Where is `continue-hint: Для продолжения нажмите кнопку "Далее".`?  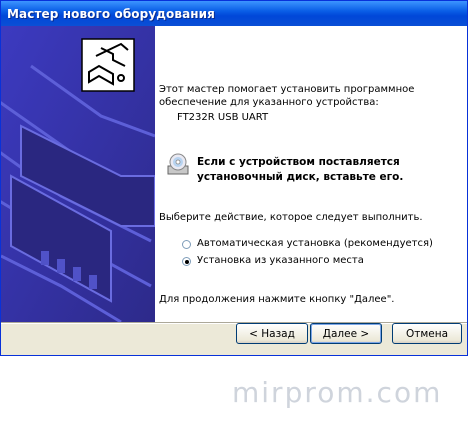 continue-hint: Для продолжения нажмите кнопку "Далее". is located at coordinates (277, 299).